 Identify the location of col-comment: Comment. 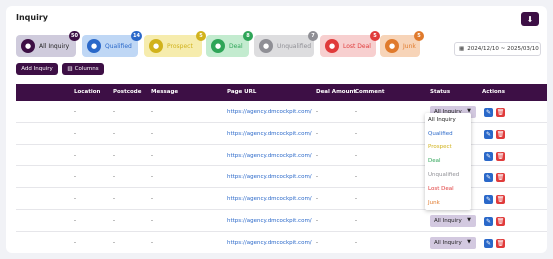
(370, 92).